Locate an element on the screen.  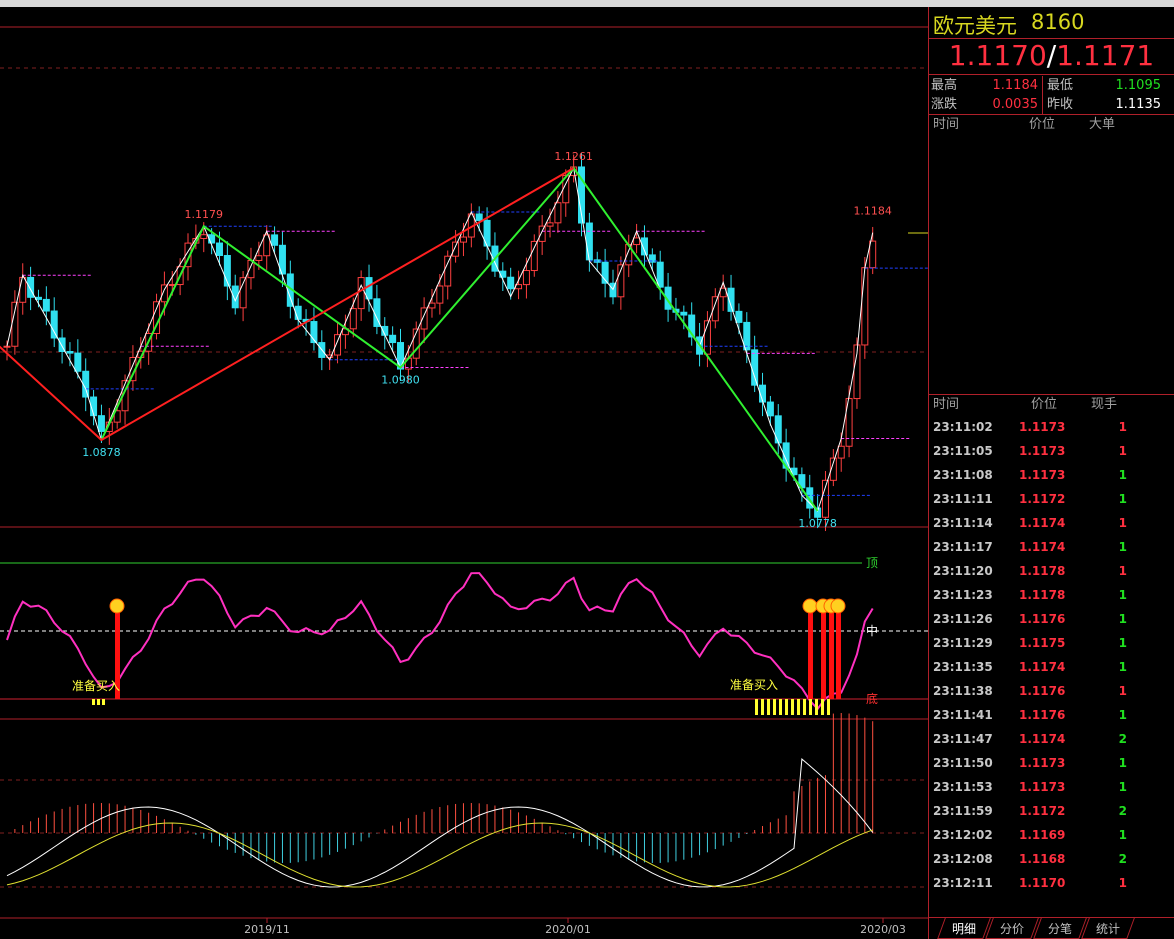
tick-time: 23:12:11 is located at coordinates (963, 883).